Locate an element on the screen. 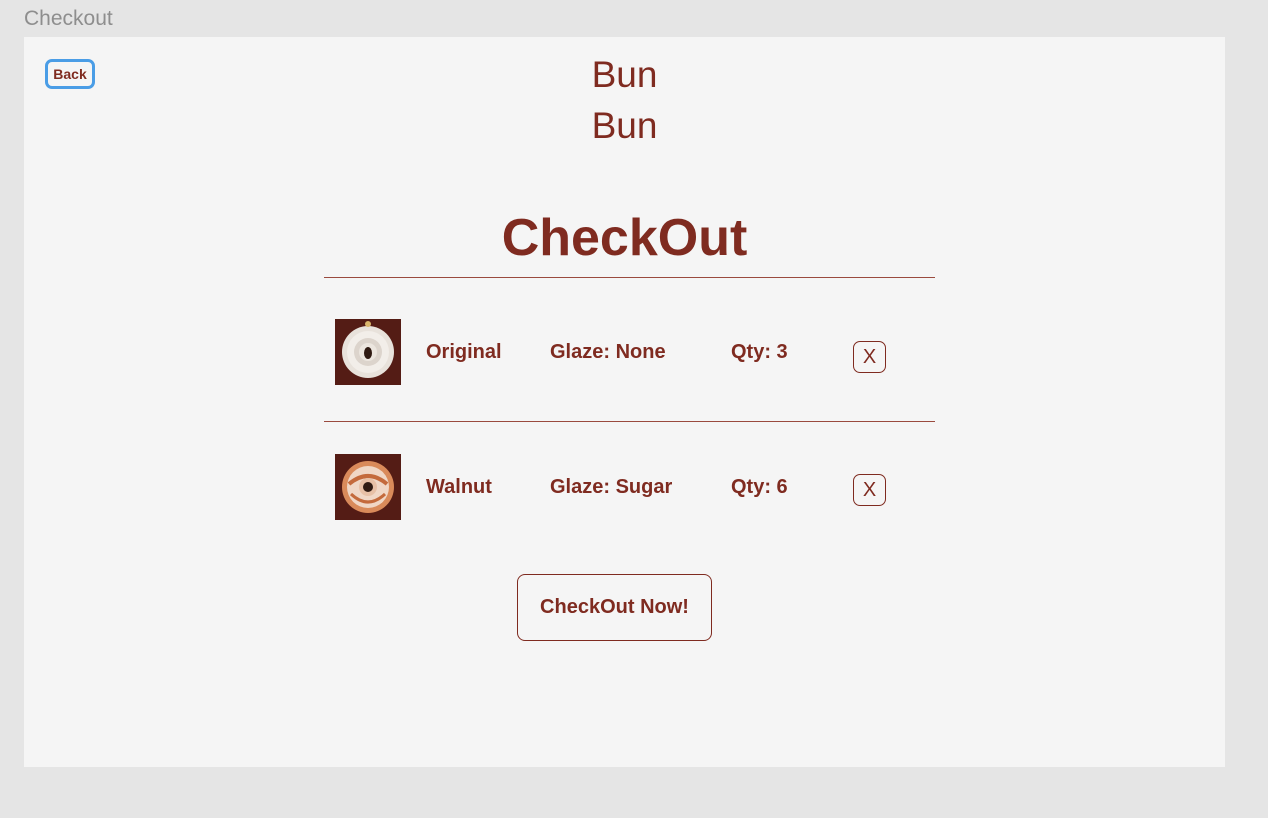  cart-item: Original Glaze: None Qty: 3 X is located at coordinates (635, 352).